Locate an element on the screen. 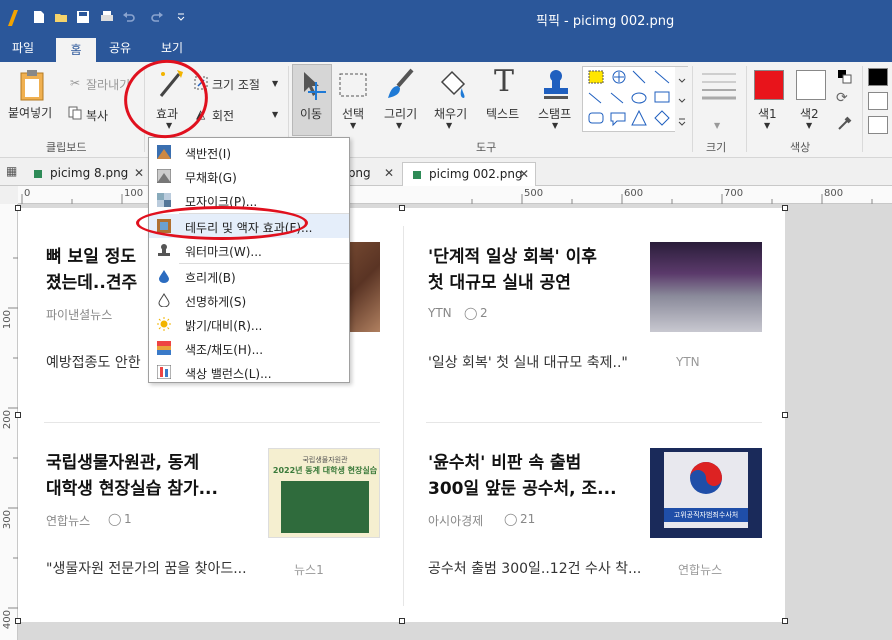  stamp-dropdown-icon: ▼ is located at coordinates (555, 125).